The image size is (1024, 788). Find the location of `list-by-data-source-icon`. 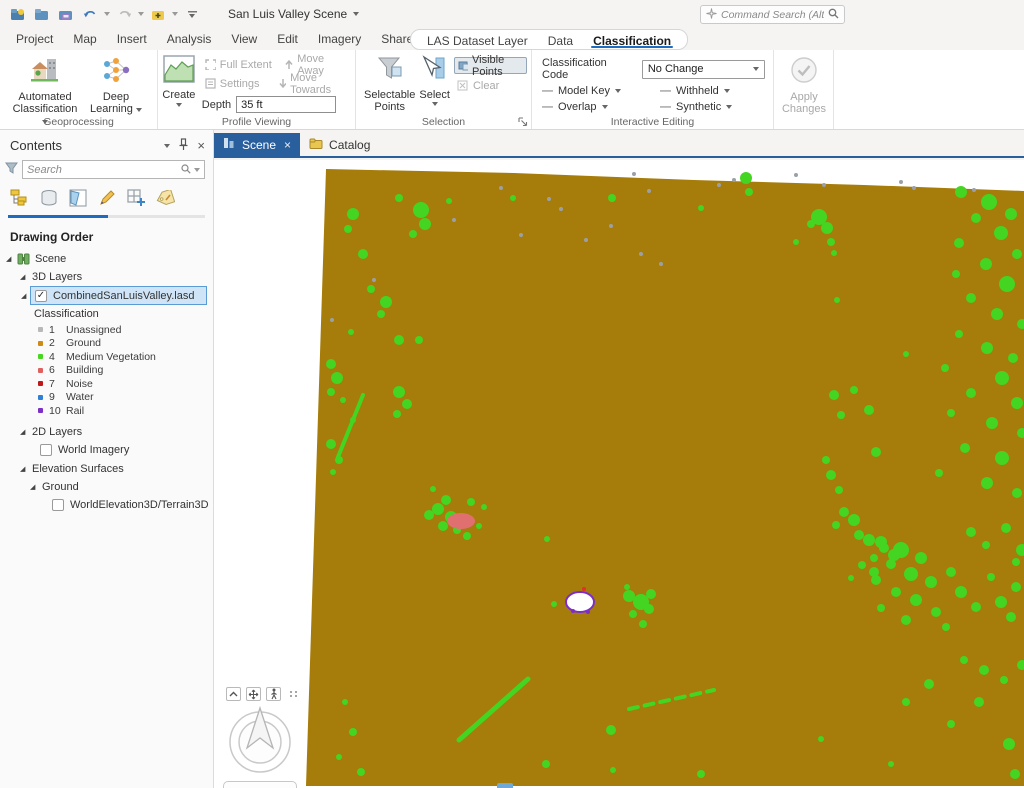

list-by-data-source-icon is located at coordinates (49, 198).